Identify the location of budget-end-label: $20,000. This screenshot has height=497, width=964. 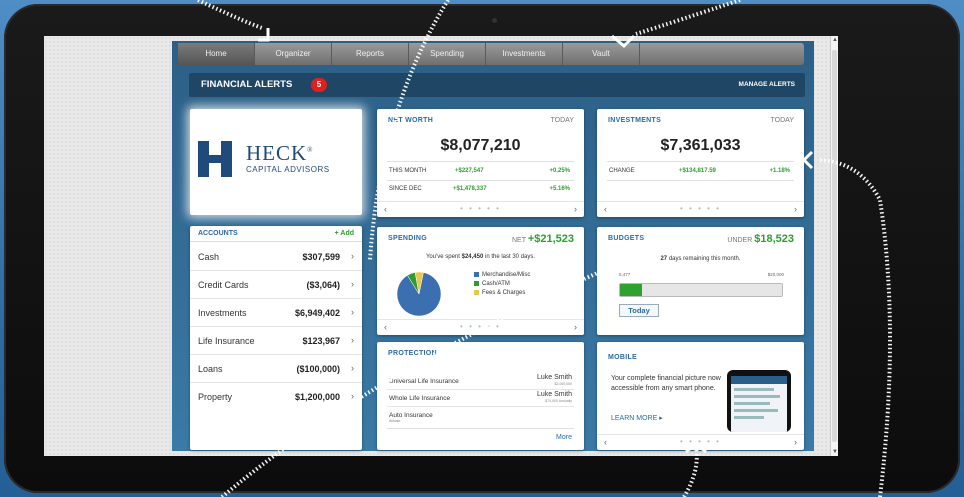
(775, 274).